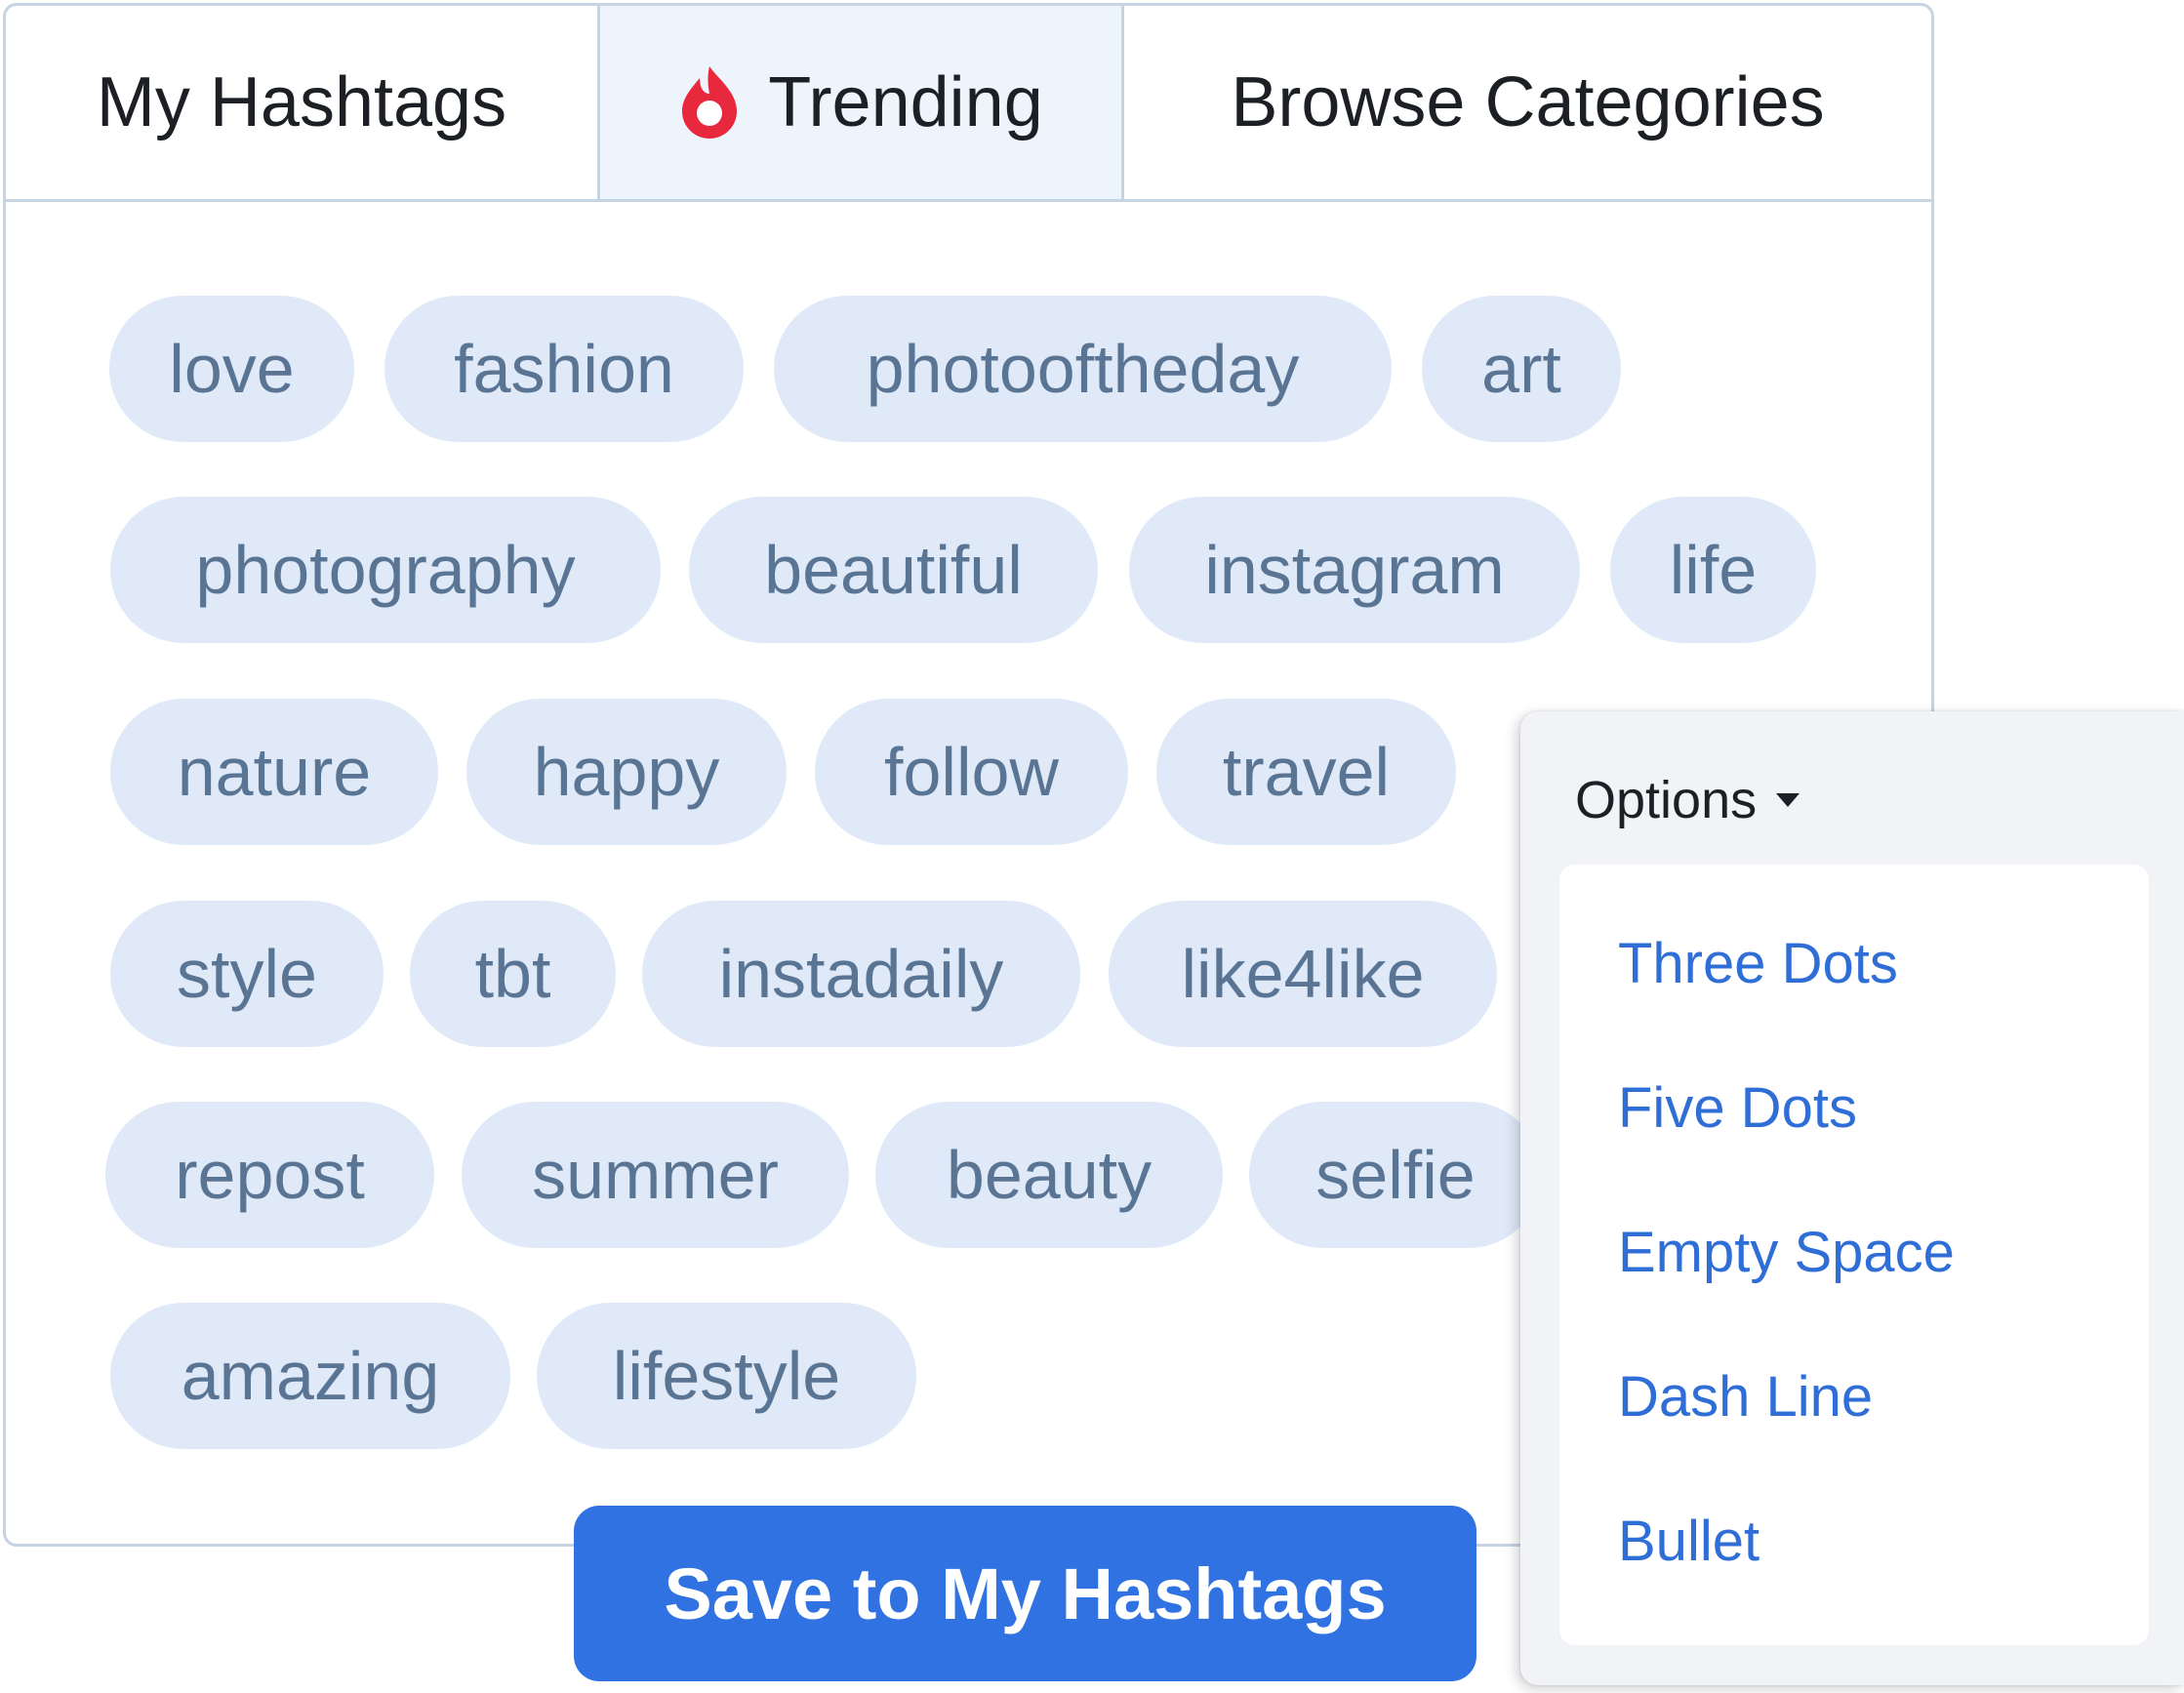 The width and height of the screenshot is (2184, 1693). I want to click on option-dash-line: Dash Line, so click(1745, 1397).